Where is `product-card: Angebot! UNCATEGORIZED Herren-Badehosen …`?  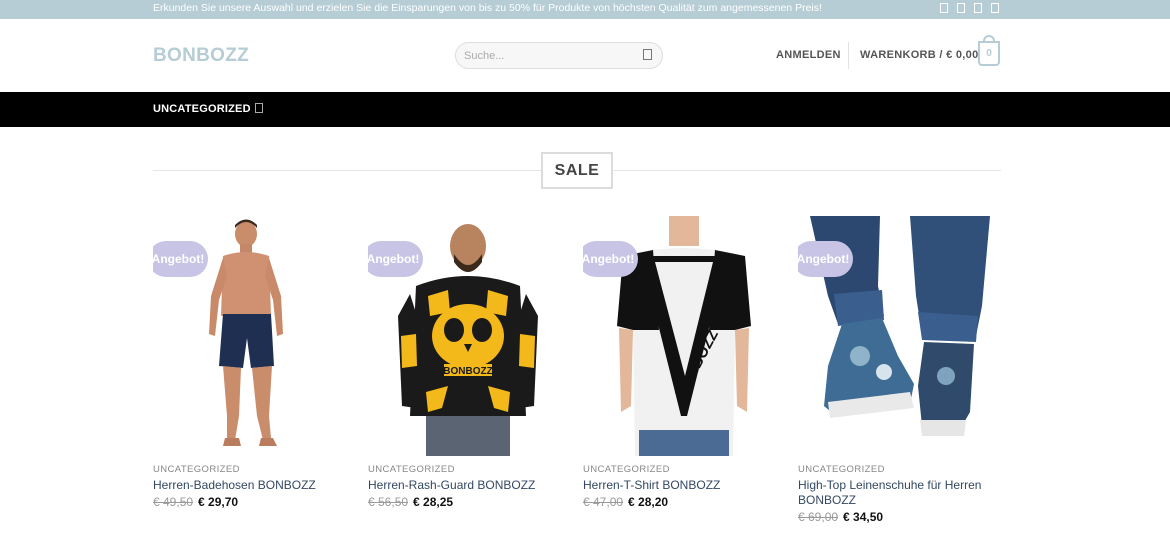
product-card: Angebot! UNCATEGORIZED Herren-Badehosen … is located at coordinates (254, 362).